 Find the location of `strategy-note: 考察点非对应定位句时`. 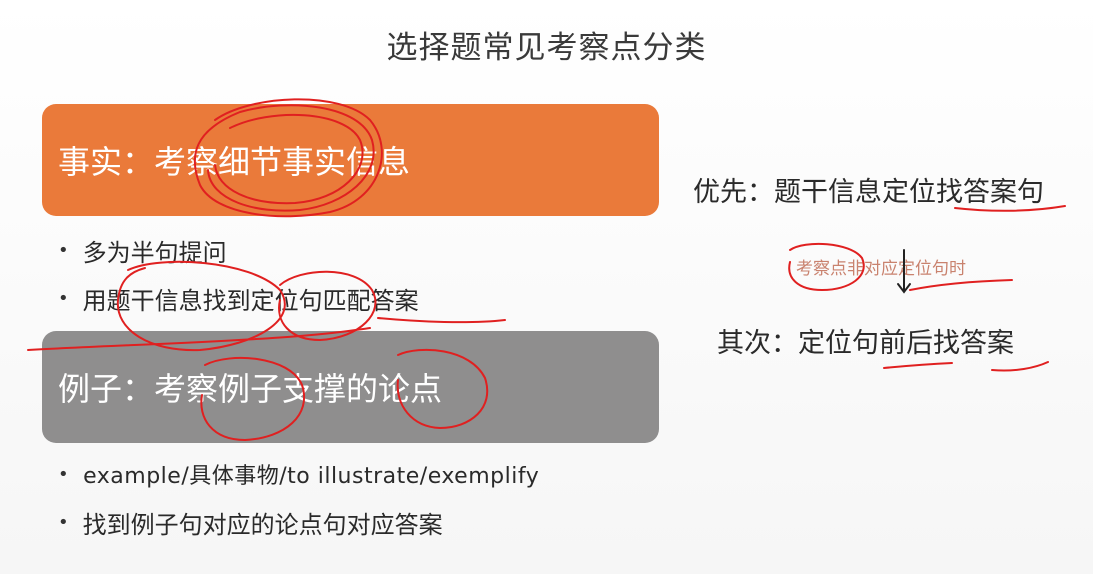

strategy-note: 考察点非对应定位句时 is located at coordinates (881, 269).